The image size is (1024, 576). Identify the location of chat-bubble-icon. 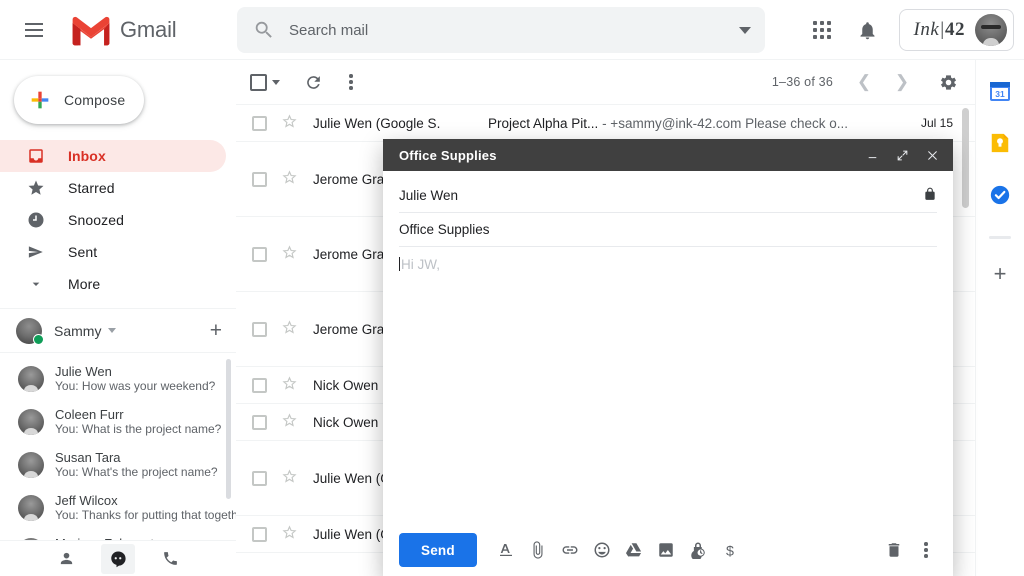
(118, 558).